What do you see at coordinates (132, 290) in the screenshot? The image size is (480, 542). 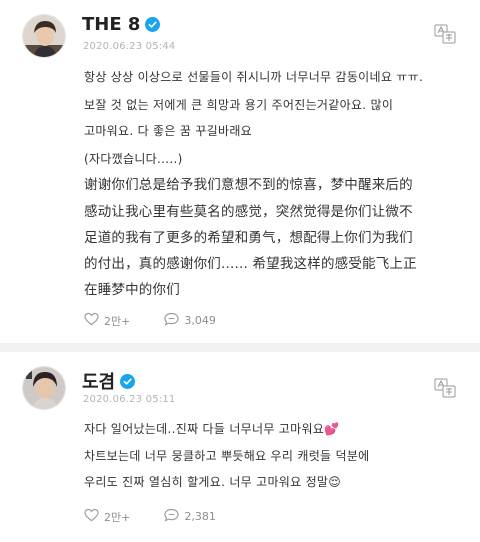 I see `post-text-line: 在睡梦中的你们` at bounding box center [132, 290].